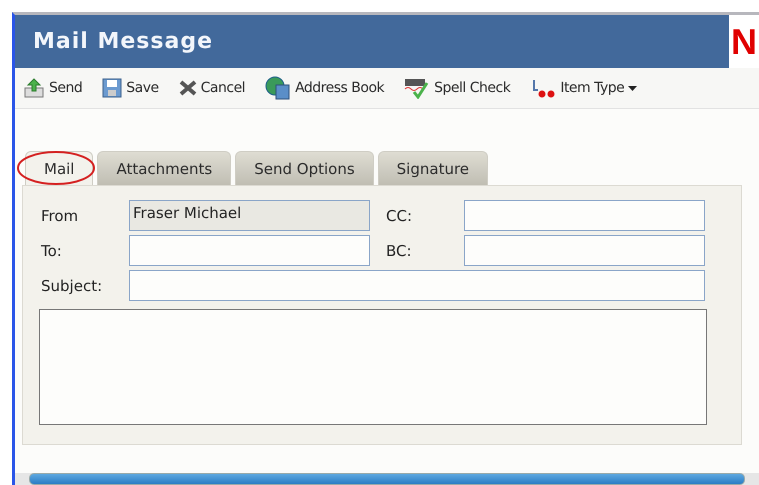 The width and height of the screenshot is (759, 485). What do you see at coordinates (584, 215) in the screenshot?
I see `cc-field` at bounding box center [584, 215].